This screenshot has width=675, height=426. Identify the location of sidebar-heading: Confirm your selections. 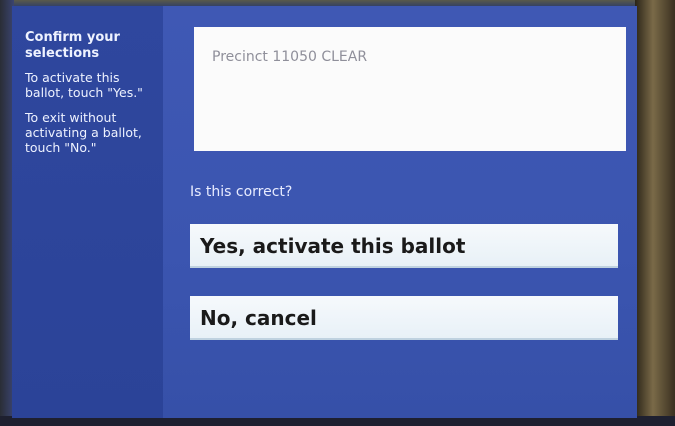
(72, 45).